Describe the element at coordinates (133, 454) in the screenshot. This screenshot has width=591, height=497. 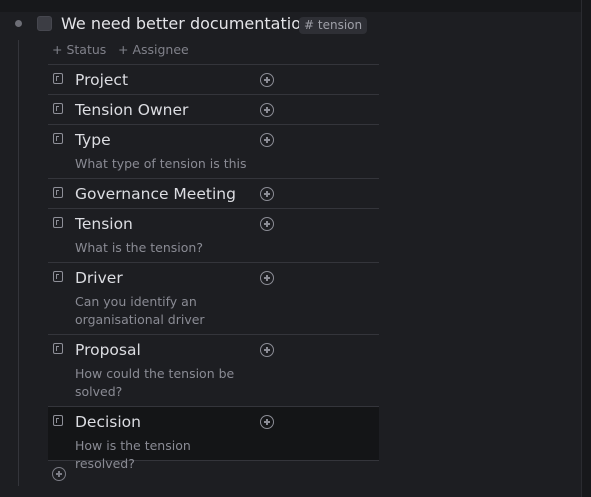
I see `property-description: How is the tension resolved?` at that location.